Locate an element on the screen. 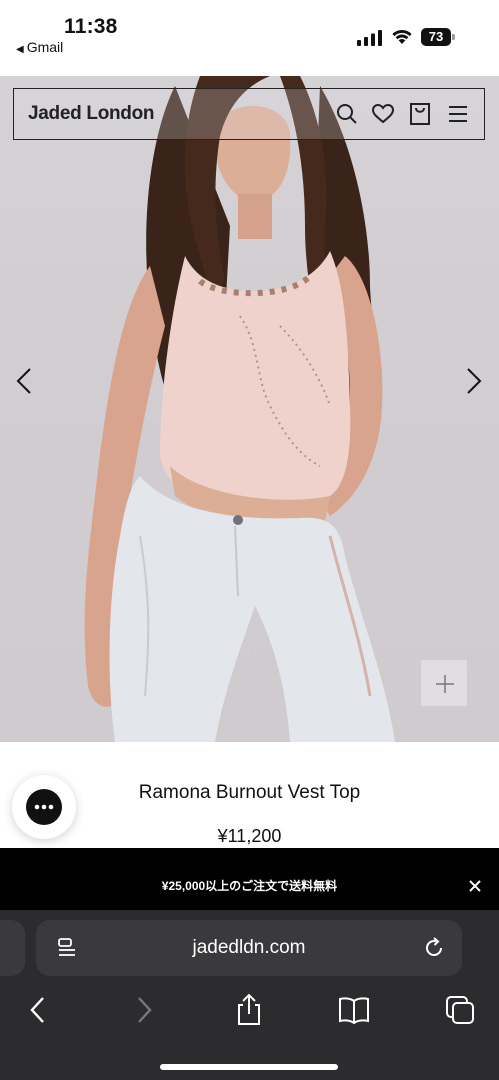  forward-chevron-icon is located at coordinates (145, 1010).